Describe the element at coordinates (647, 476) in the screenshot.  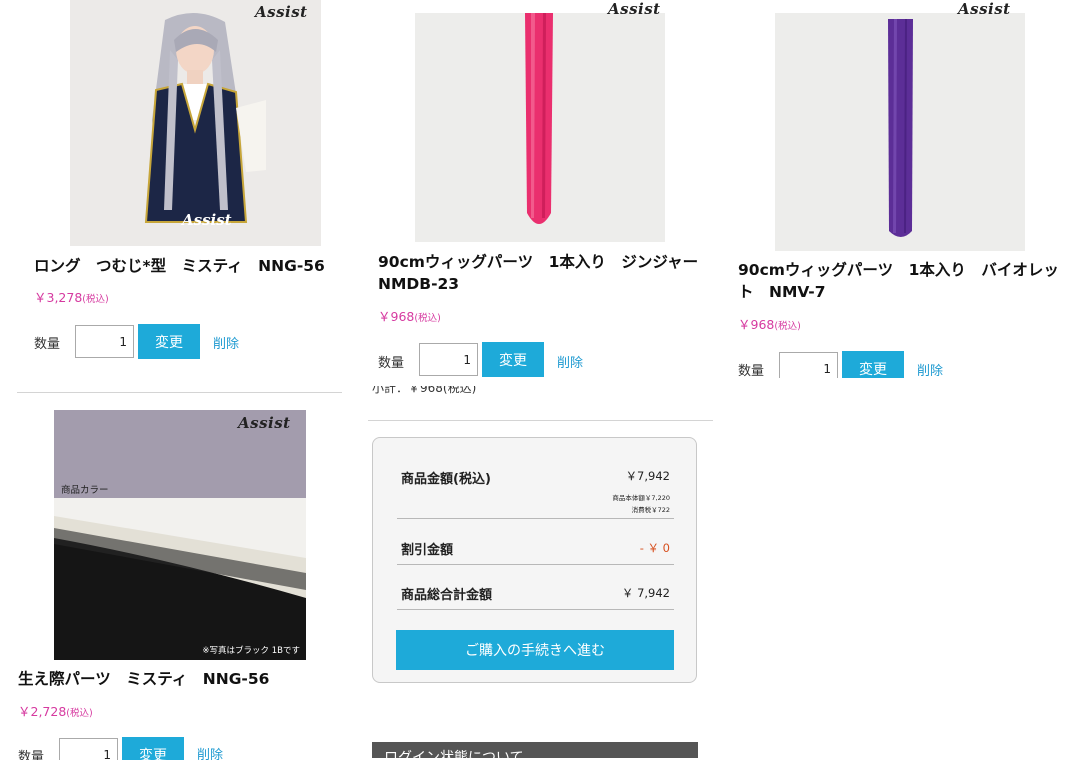
I see `goods-amount-value: ￥7,942` at that location.